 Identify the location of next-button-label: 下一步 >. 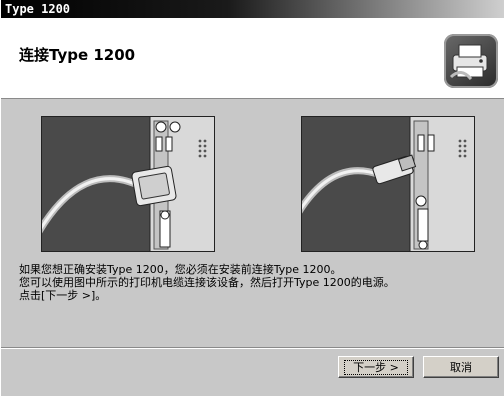
(376, 367).